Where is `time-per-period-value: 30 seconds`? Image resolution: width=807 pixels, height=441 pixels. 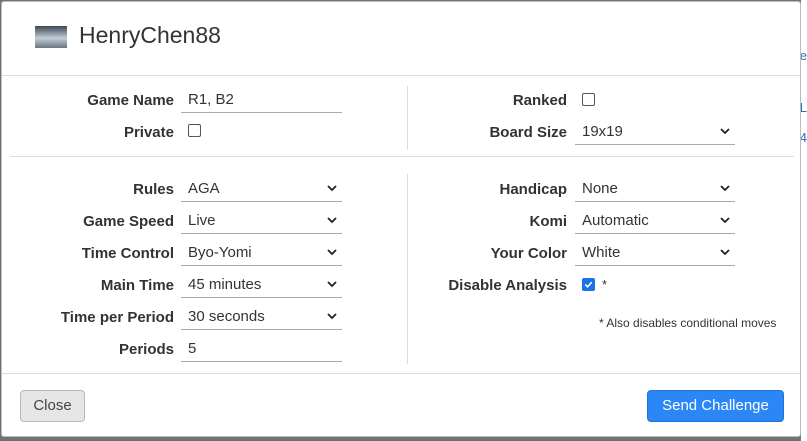 time-per-period-value: 30 seconds is located at coordinates (226, 316).